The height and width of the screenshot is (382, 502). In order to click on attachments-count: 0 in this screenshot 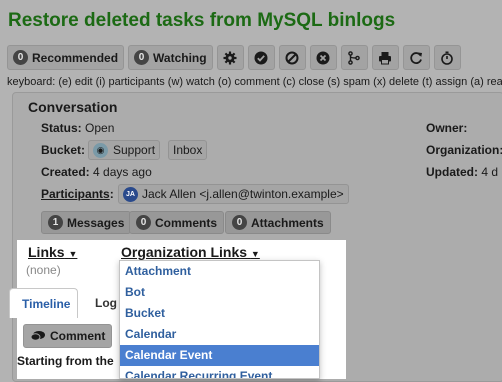, I will do `click(239, 222)`.